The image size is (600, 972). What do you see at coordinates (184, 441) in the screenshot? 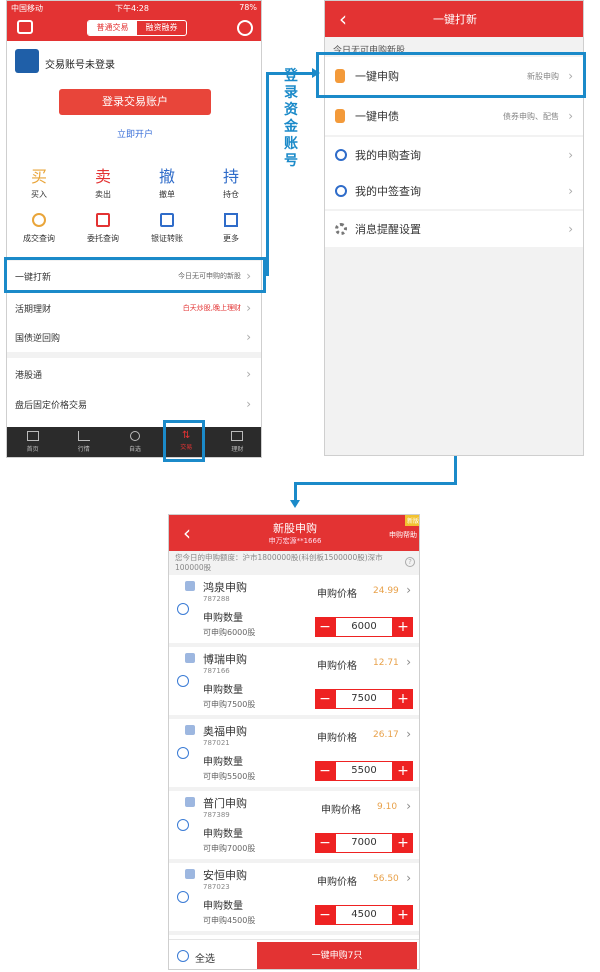
I see `highlight-trade-tab` at bounding box center [184, 441].